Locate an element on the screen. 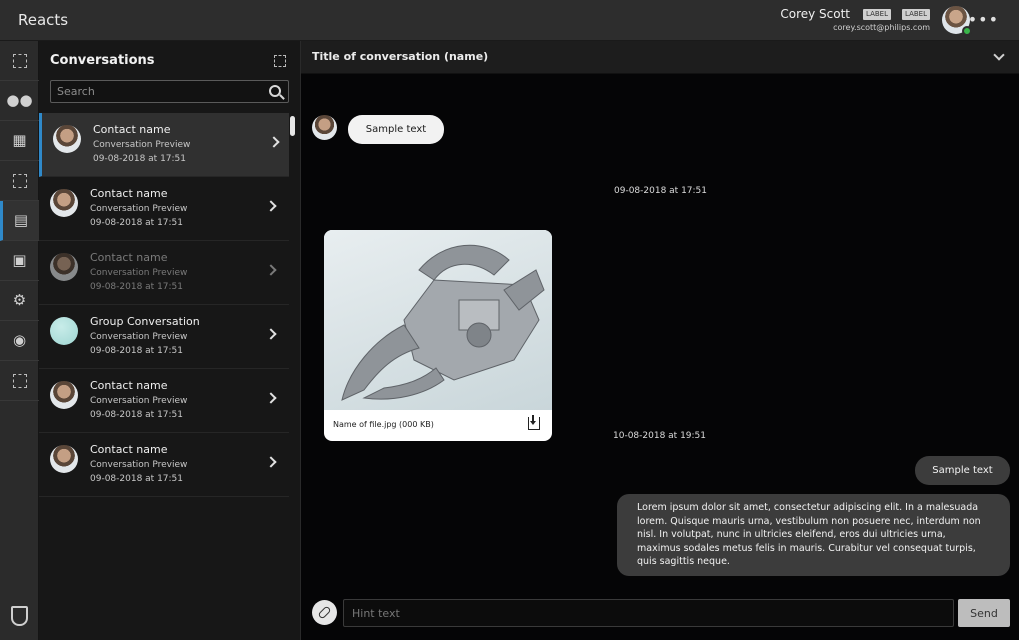 Image resolution: width=1019 pixels, height=640 pixels. gear-icon: ⚙ is located at coordinates (19, 300).